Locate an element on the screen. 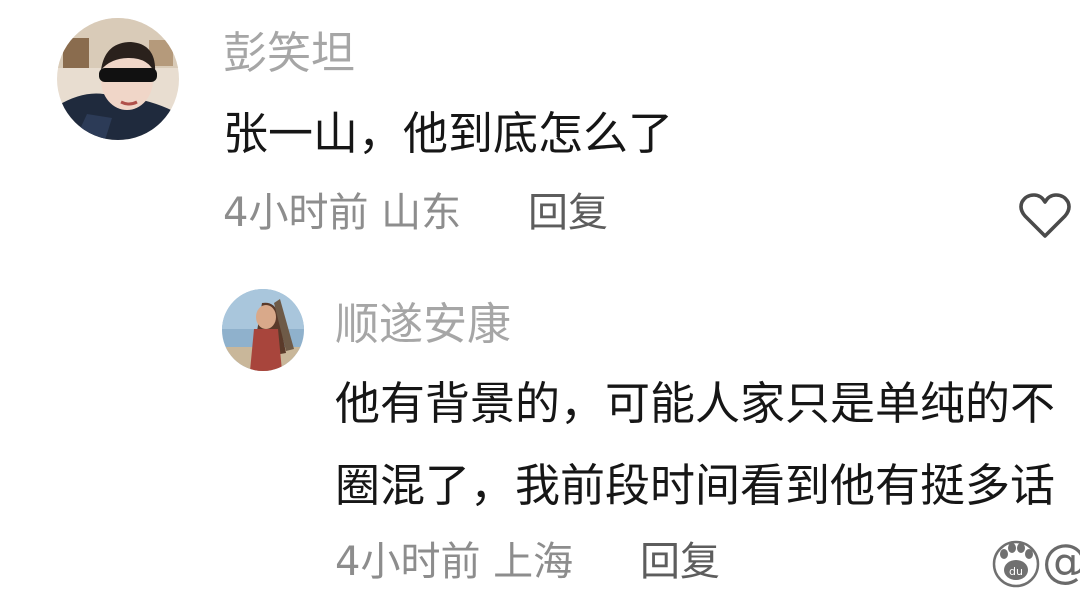  comment-author: 彭笑坦 is located at coordinates (289, 54).